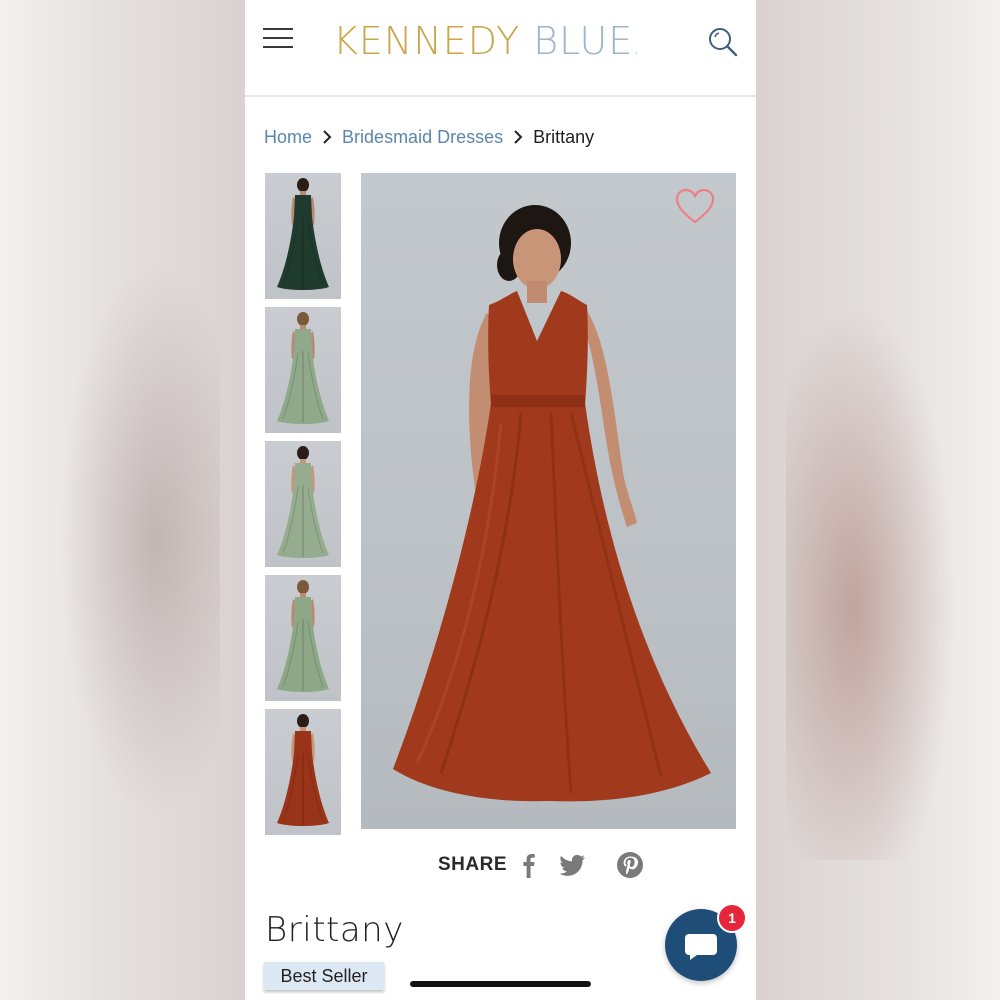  Describe the element at coordinates (500, 984) in the screenshot. I see `home-indicator` at that location.